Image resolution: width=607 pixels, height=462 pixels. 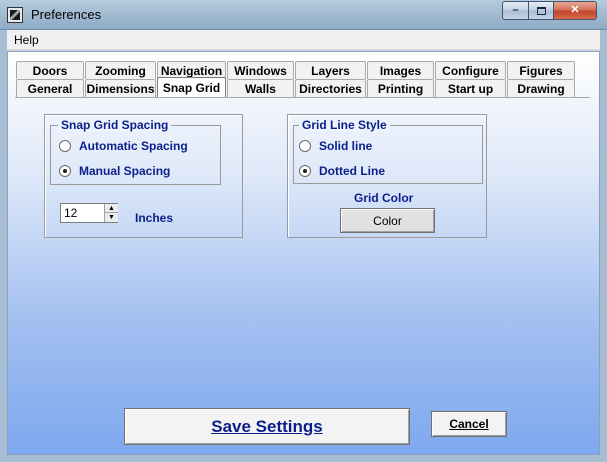 What do you see at coordinates (120, 88) in the screenshot?
I see `tab-dimensions: Dimensions` at bounding box center [120, 88].